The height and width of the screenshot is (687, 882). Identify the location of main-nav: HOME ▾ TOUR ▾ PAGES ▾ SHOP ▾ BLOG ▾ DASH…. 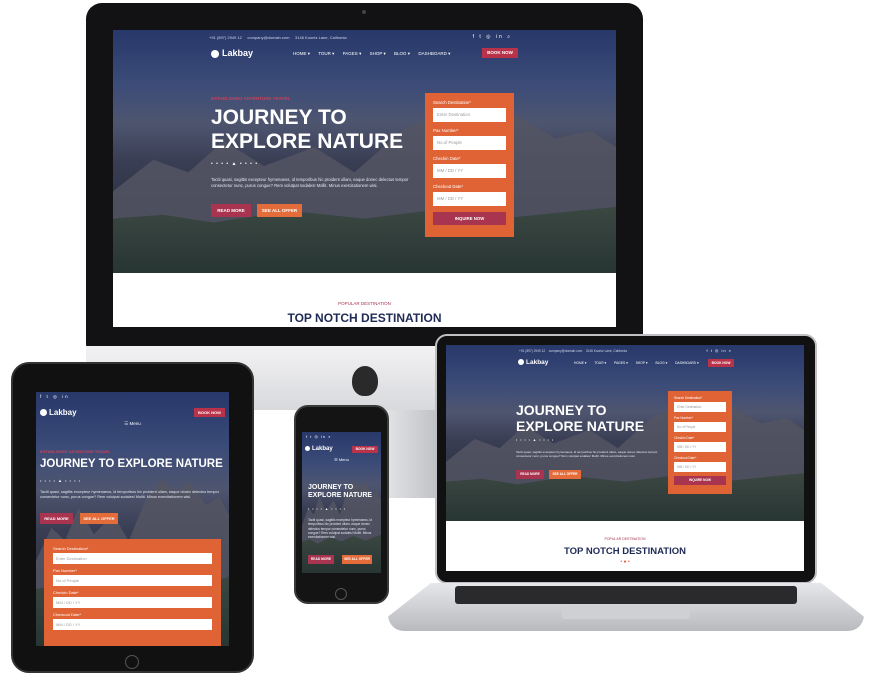
(375, 54).